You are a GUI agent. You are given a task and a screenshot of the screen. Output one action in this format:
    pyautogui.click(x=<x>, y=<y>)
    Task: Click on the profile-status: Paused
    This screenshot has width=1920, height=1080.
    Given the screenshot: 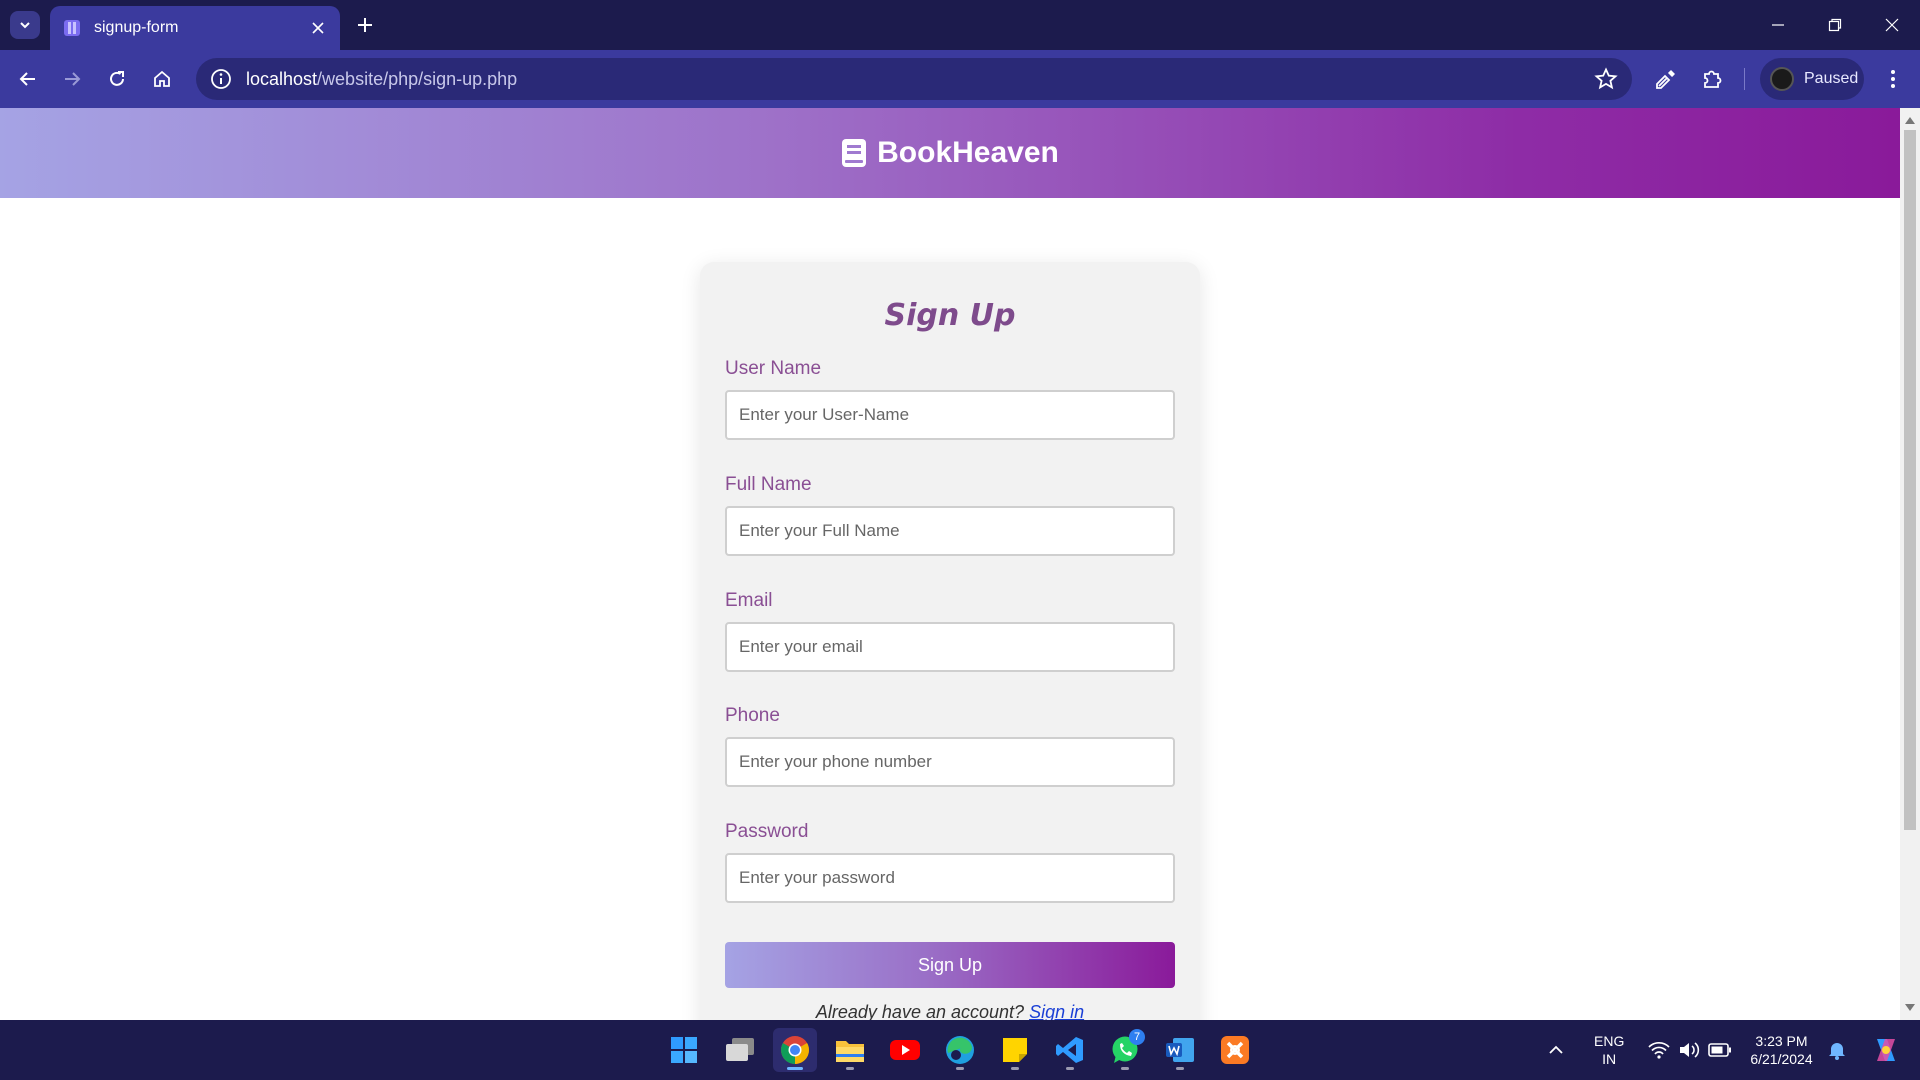 What is the action you would take?
    pyautogui.click(x=1831, y=78)
    